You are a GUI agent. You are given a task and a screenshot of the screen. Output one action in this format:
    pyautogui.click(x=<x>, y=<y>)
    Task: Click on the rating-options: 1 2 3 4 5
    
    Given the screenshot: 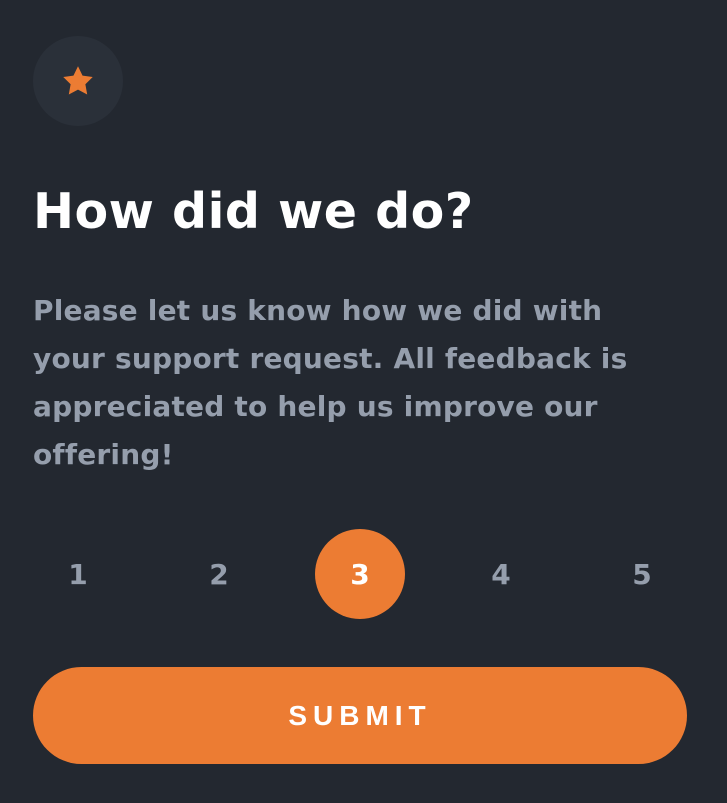 What is the action you would take?
    pyautogui.click(x=360, y=574)
    